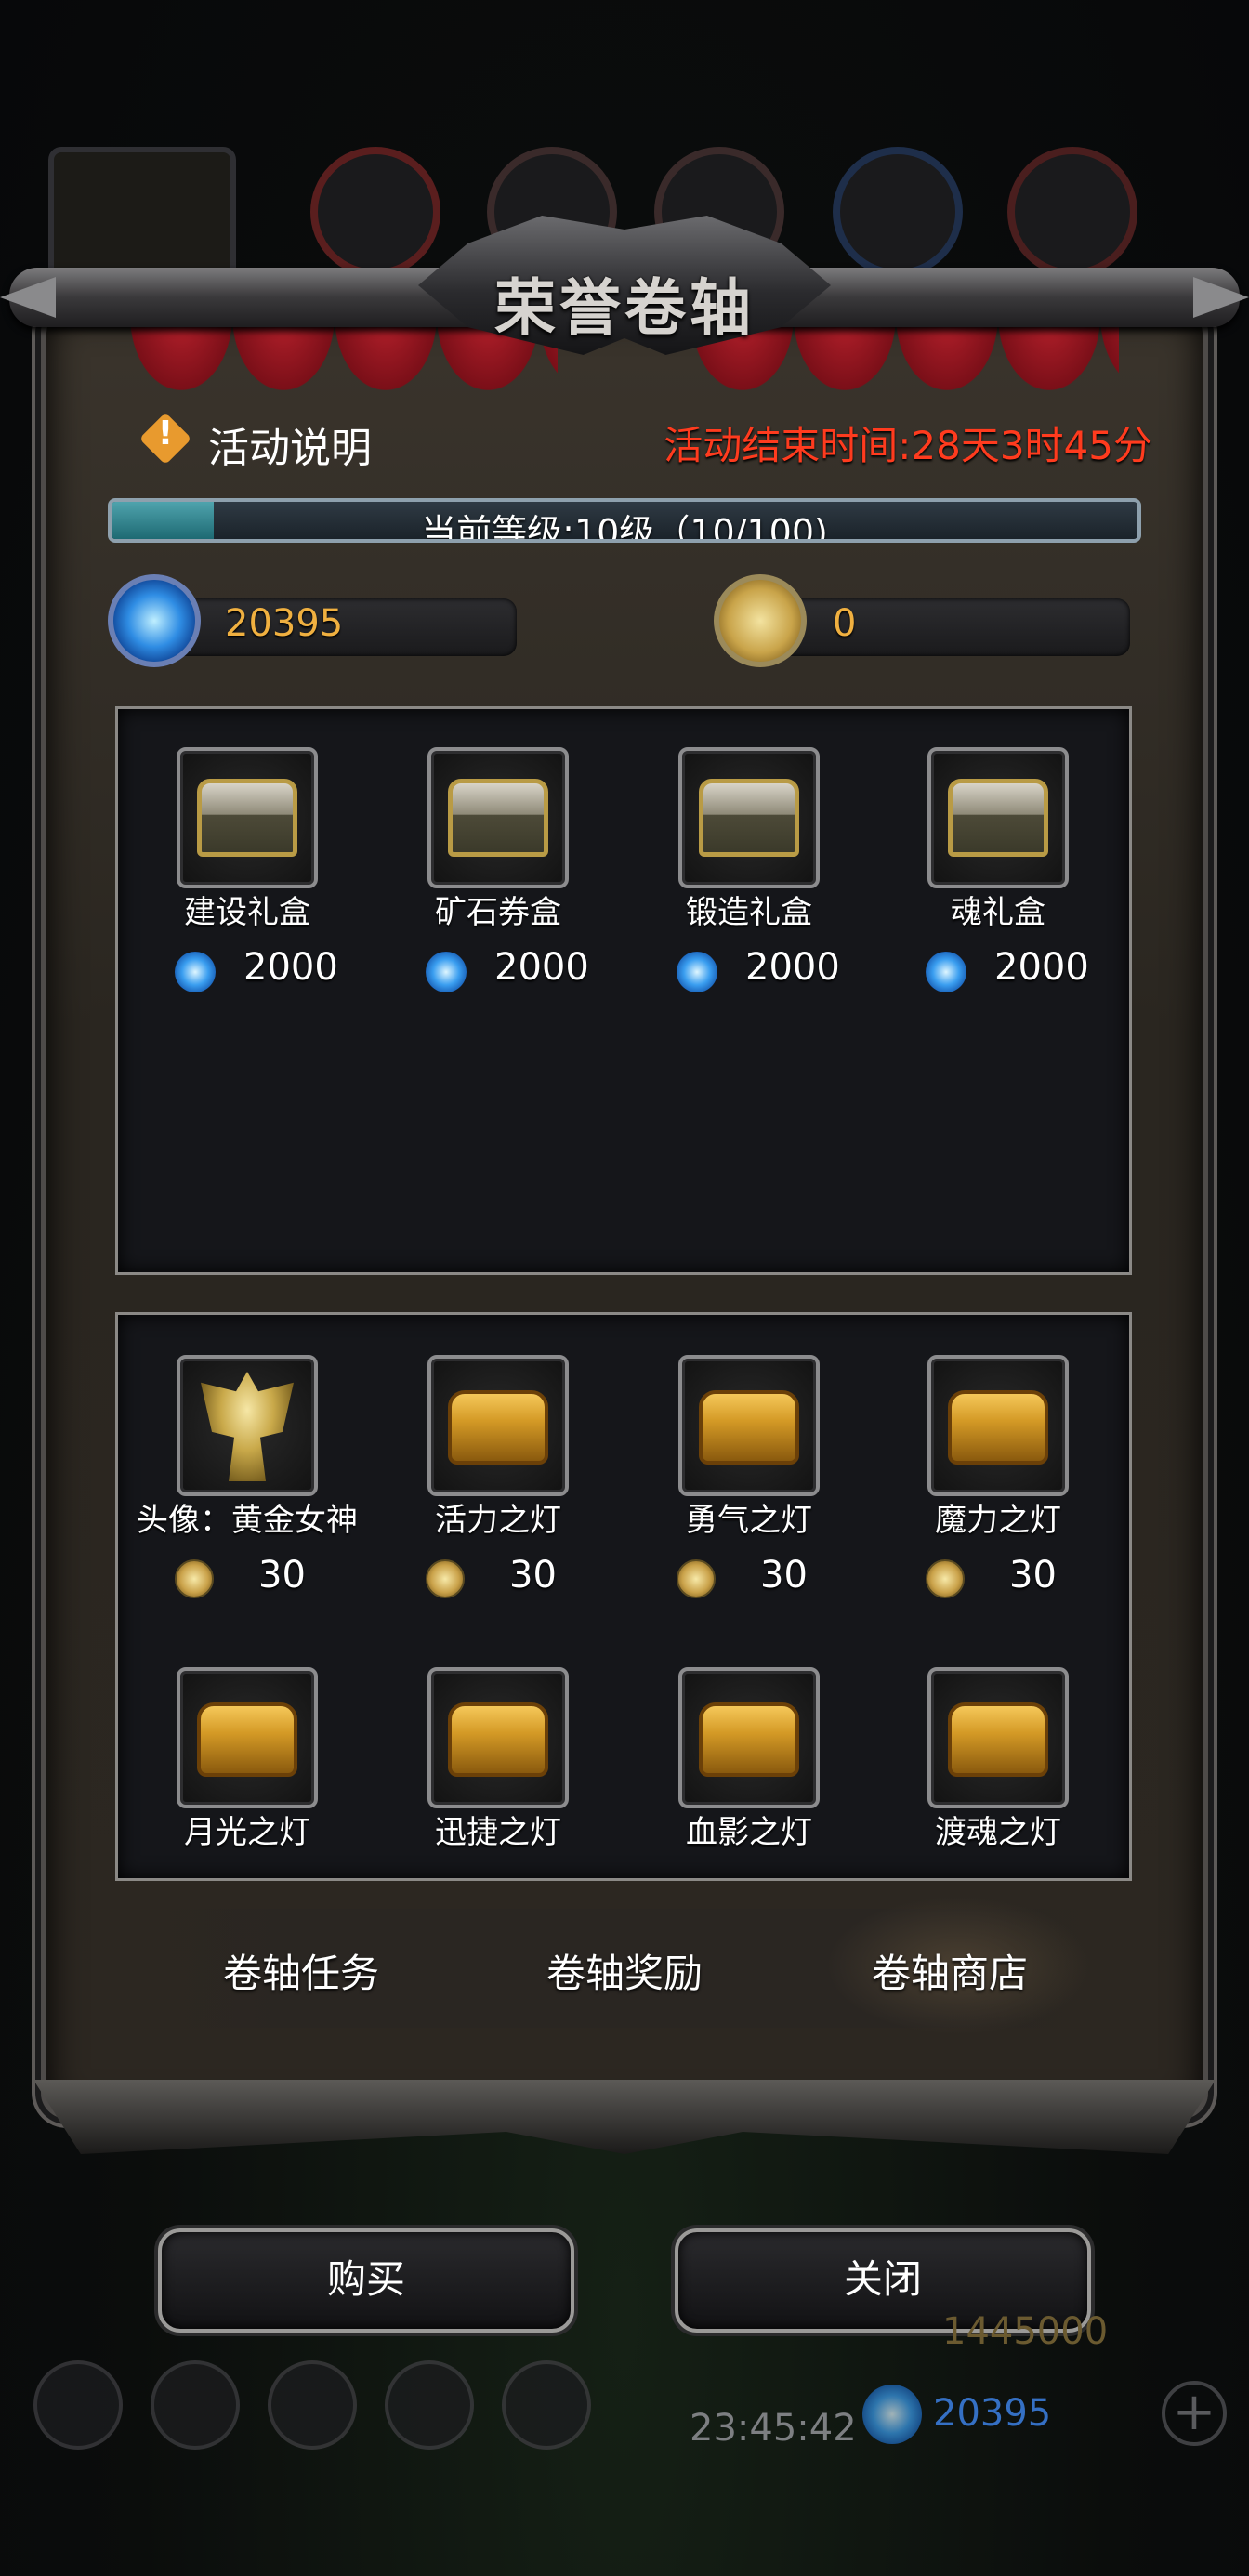 The height and width of the screenshot is (2576, 1249). Describe the element at coordinates (749, 1832) in the screenshot. I see `item-name: 血影之灯` at that location.